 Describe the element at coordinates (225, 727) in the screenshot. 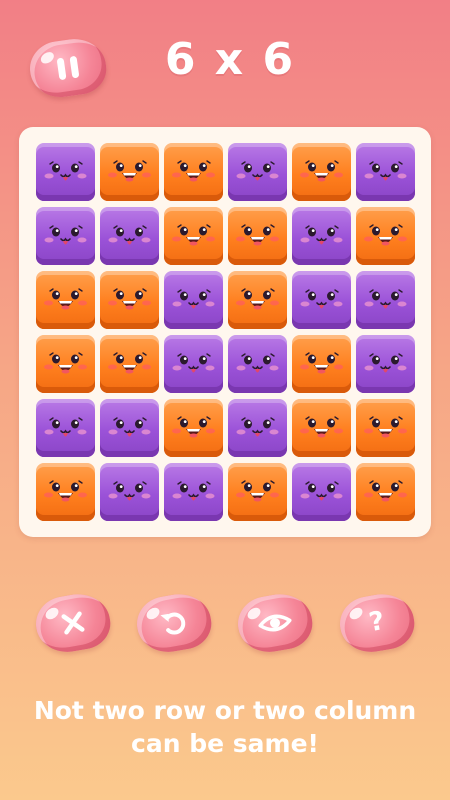

I see `rule-hint: Not two row or two column can be same!` at that location.